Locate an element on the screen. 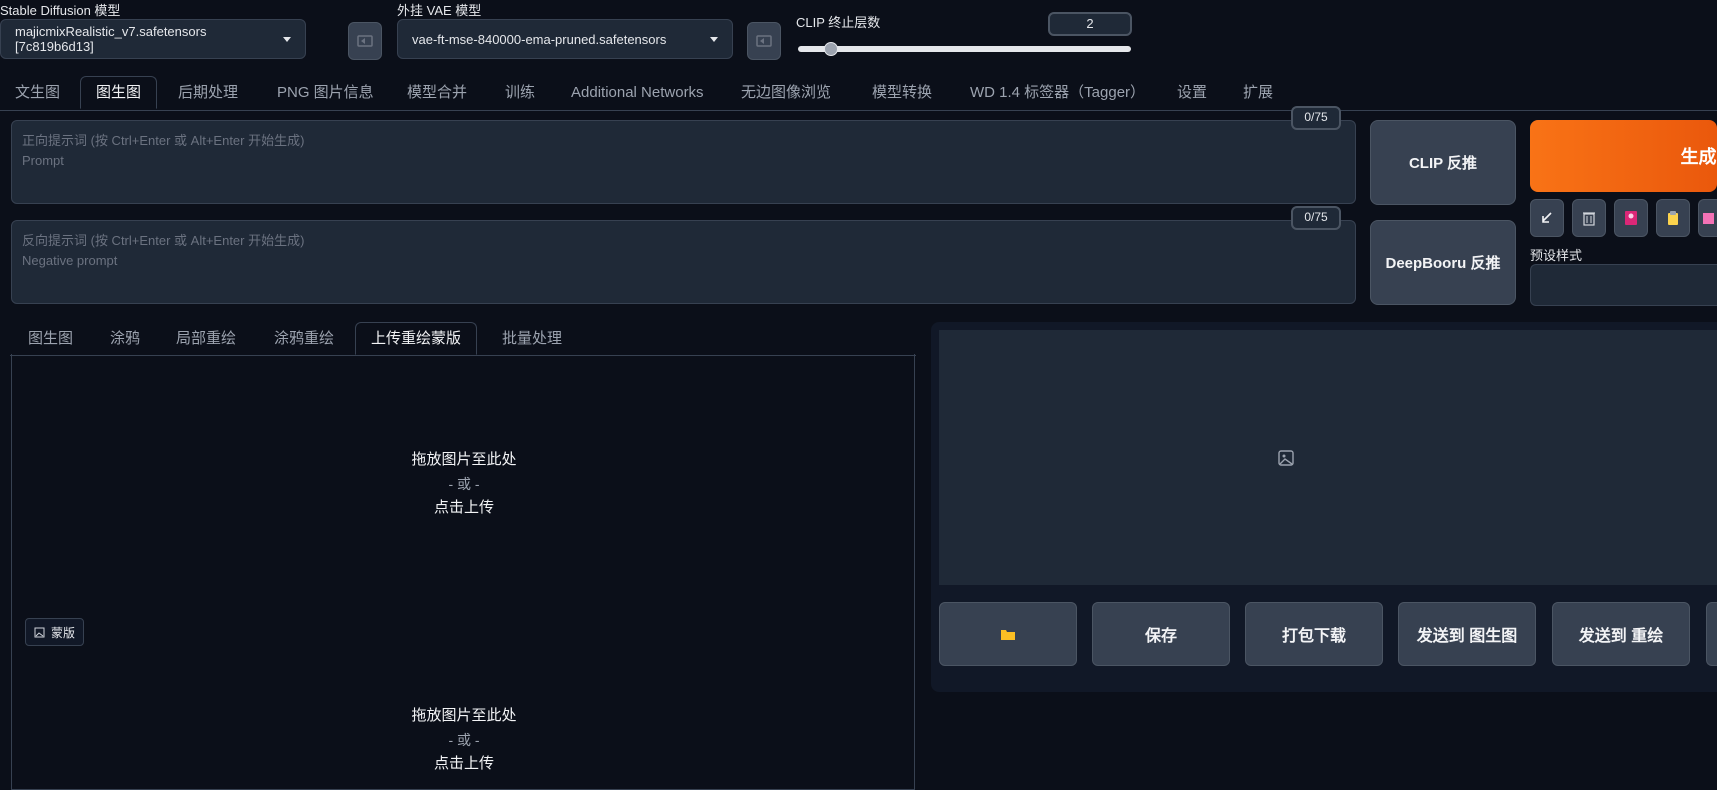  generate-button: 生成 is located at coordinates (1623, 156).